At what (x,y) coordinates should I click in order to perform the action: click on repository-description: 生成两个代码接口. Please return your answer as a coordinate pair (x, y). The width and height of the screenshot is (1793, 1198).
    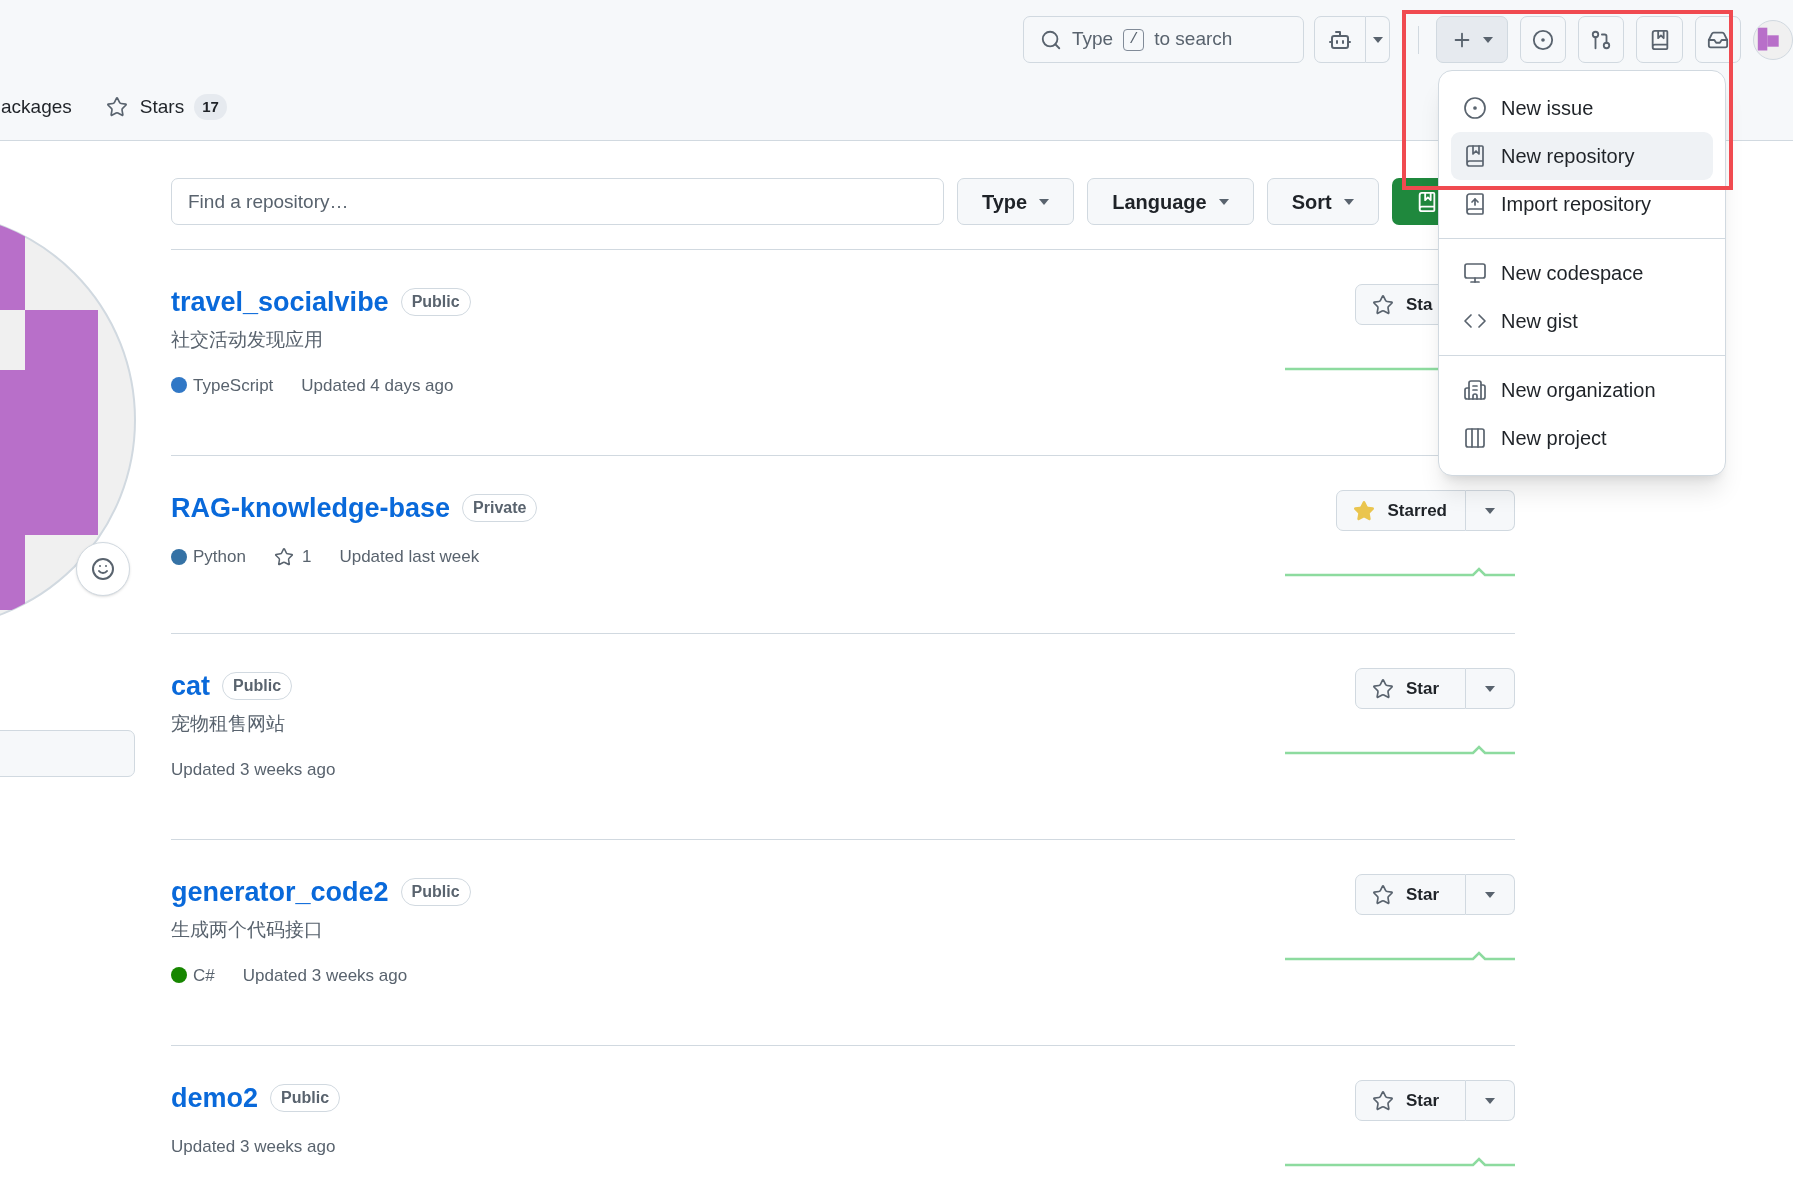
    Looking at the image, I should click on (247, 930).